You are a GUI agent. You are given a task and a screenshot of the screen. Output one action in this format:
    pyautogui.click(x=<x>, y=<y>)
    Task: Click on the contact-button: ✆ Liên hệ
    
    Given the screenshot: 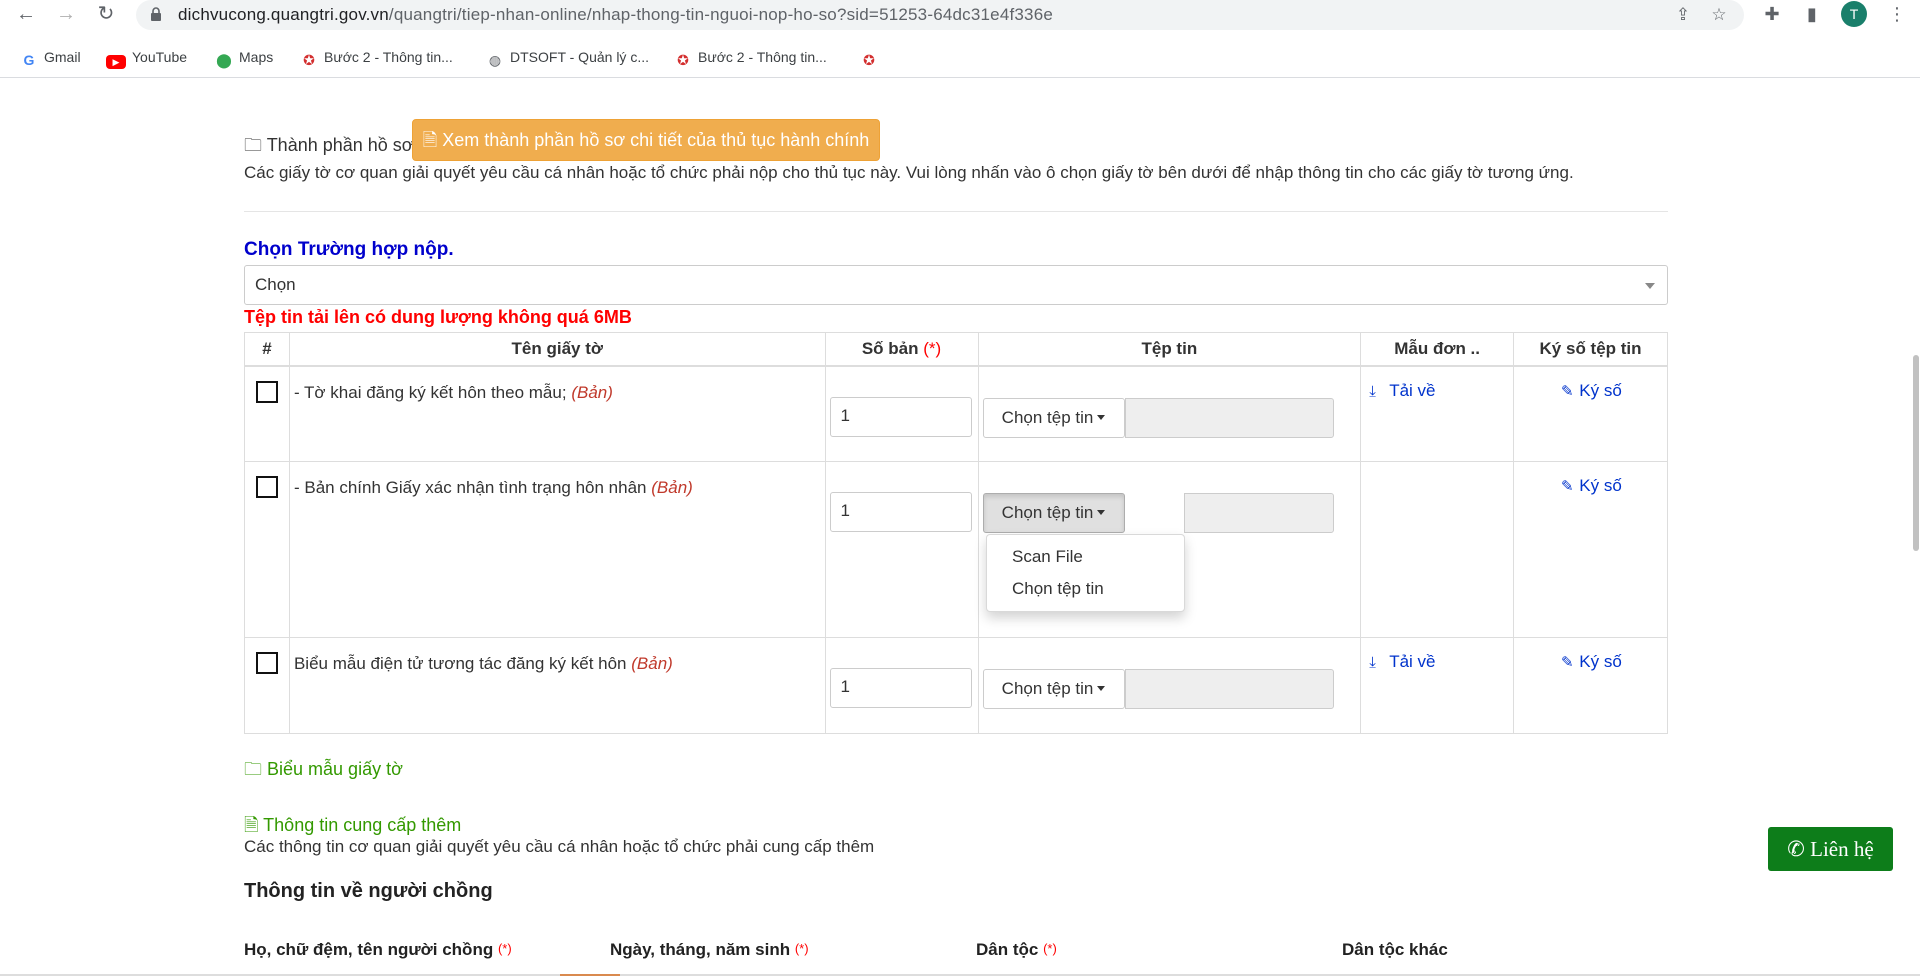 What is the action you would take?
    pyautogui.click(x=1830, y=849)
    